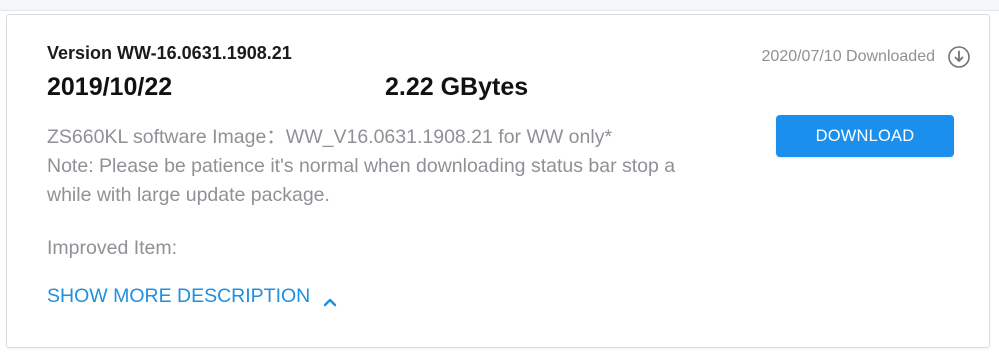  I want to click on top-divider, so click(499, 5).